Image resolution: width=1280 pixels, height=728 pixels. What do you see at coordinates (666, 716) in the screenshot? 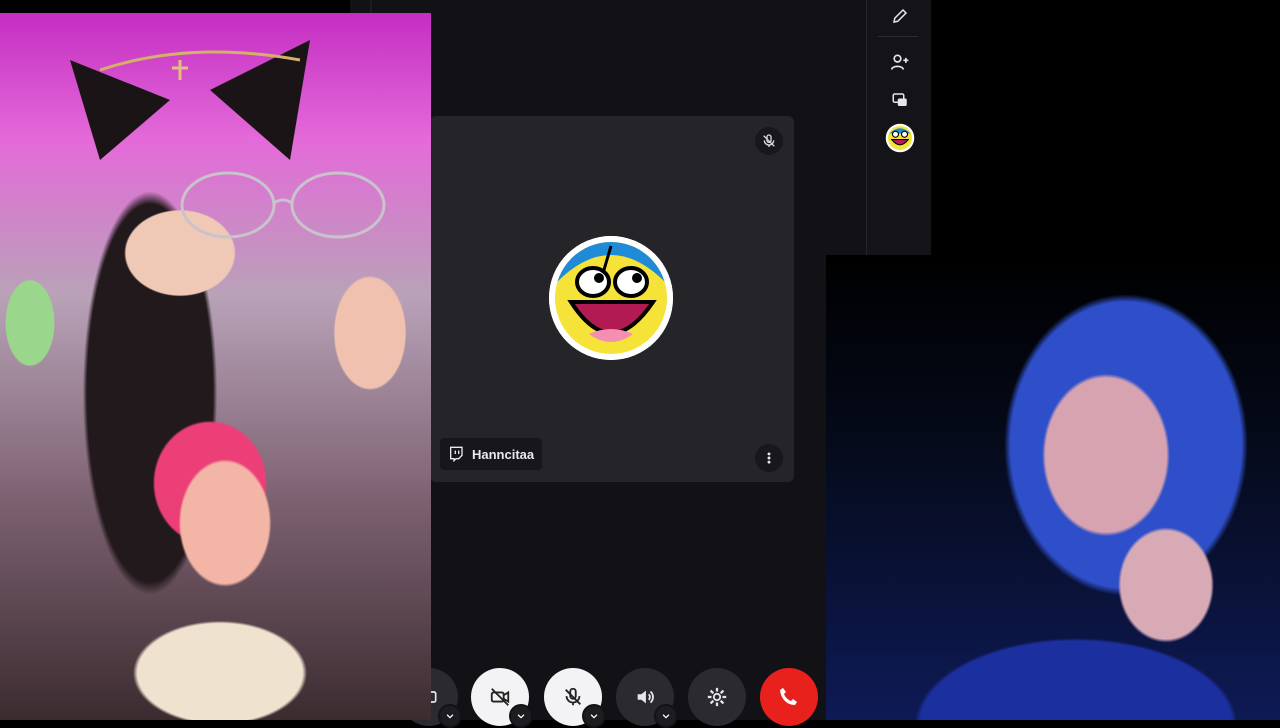
I see `speaker-options-chevron` at bounding box center [666, 716].